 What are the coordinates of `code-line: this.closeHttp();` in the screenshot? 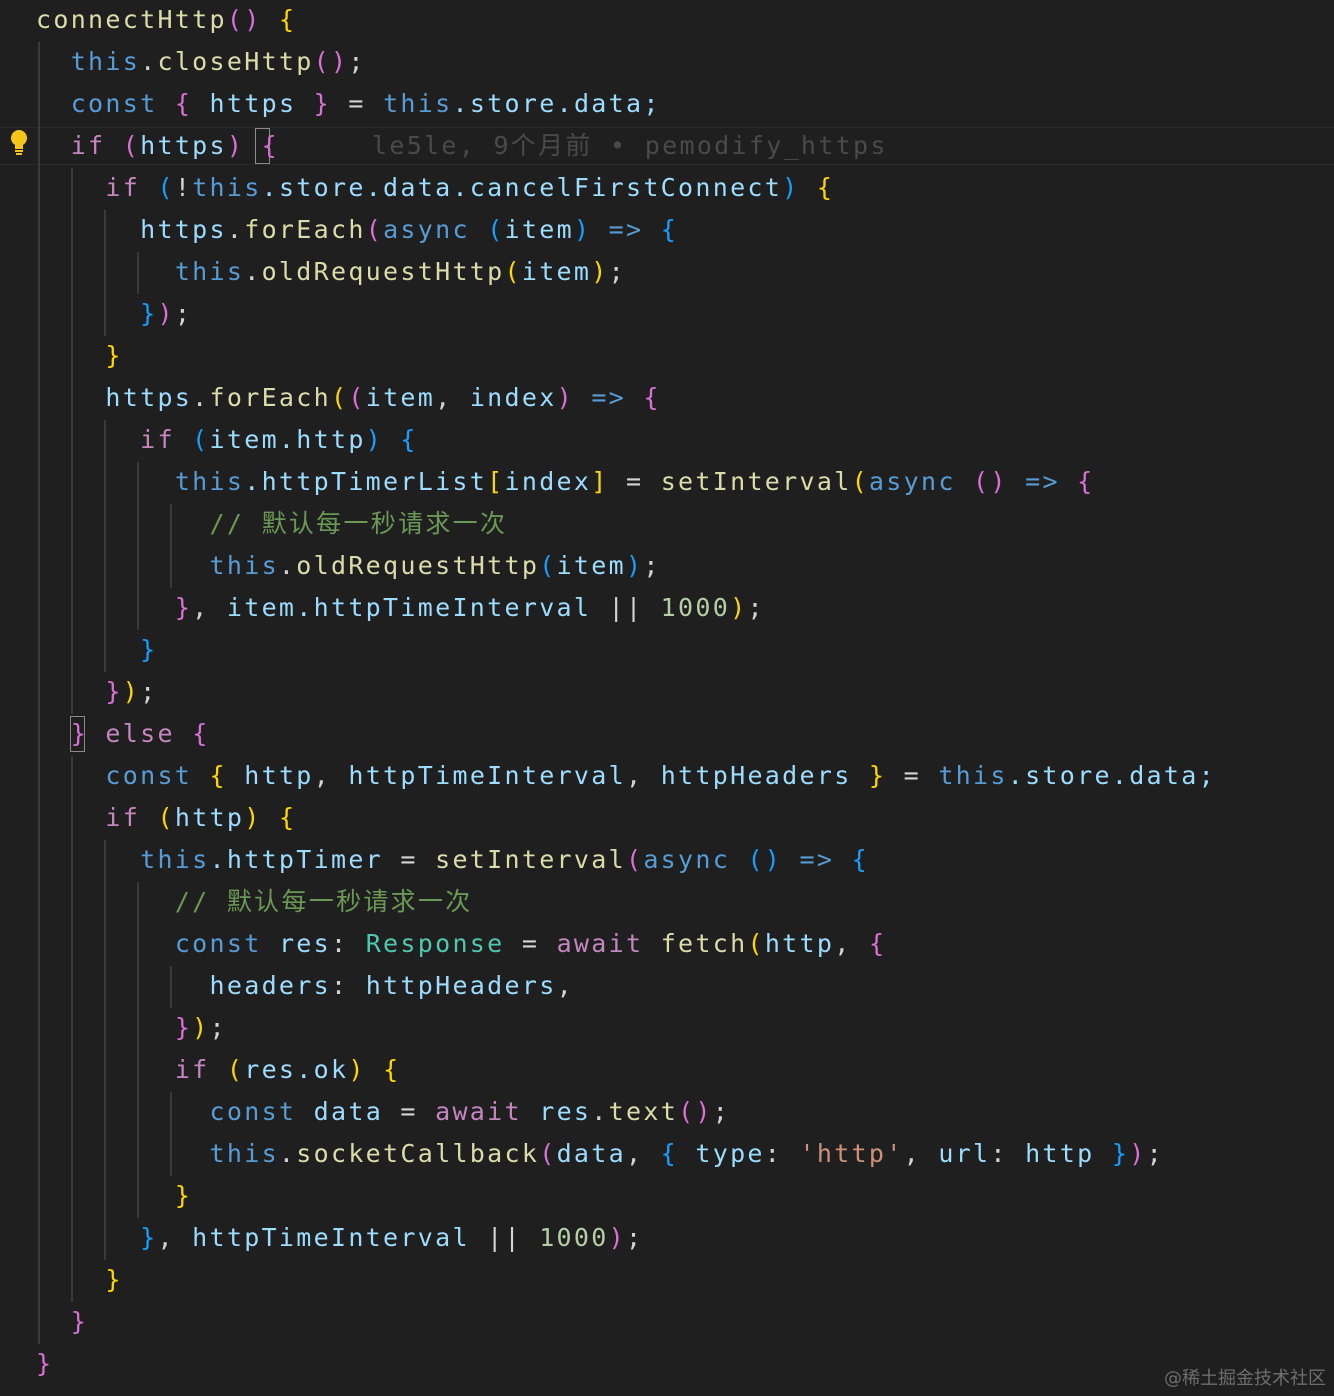 It's located at (201, 62).